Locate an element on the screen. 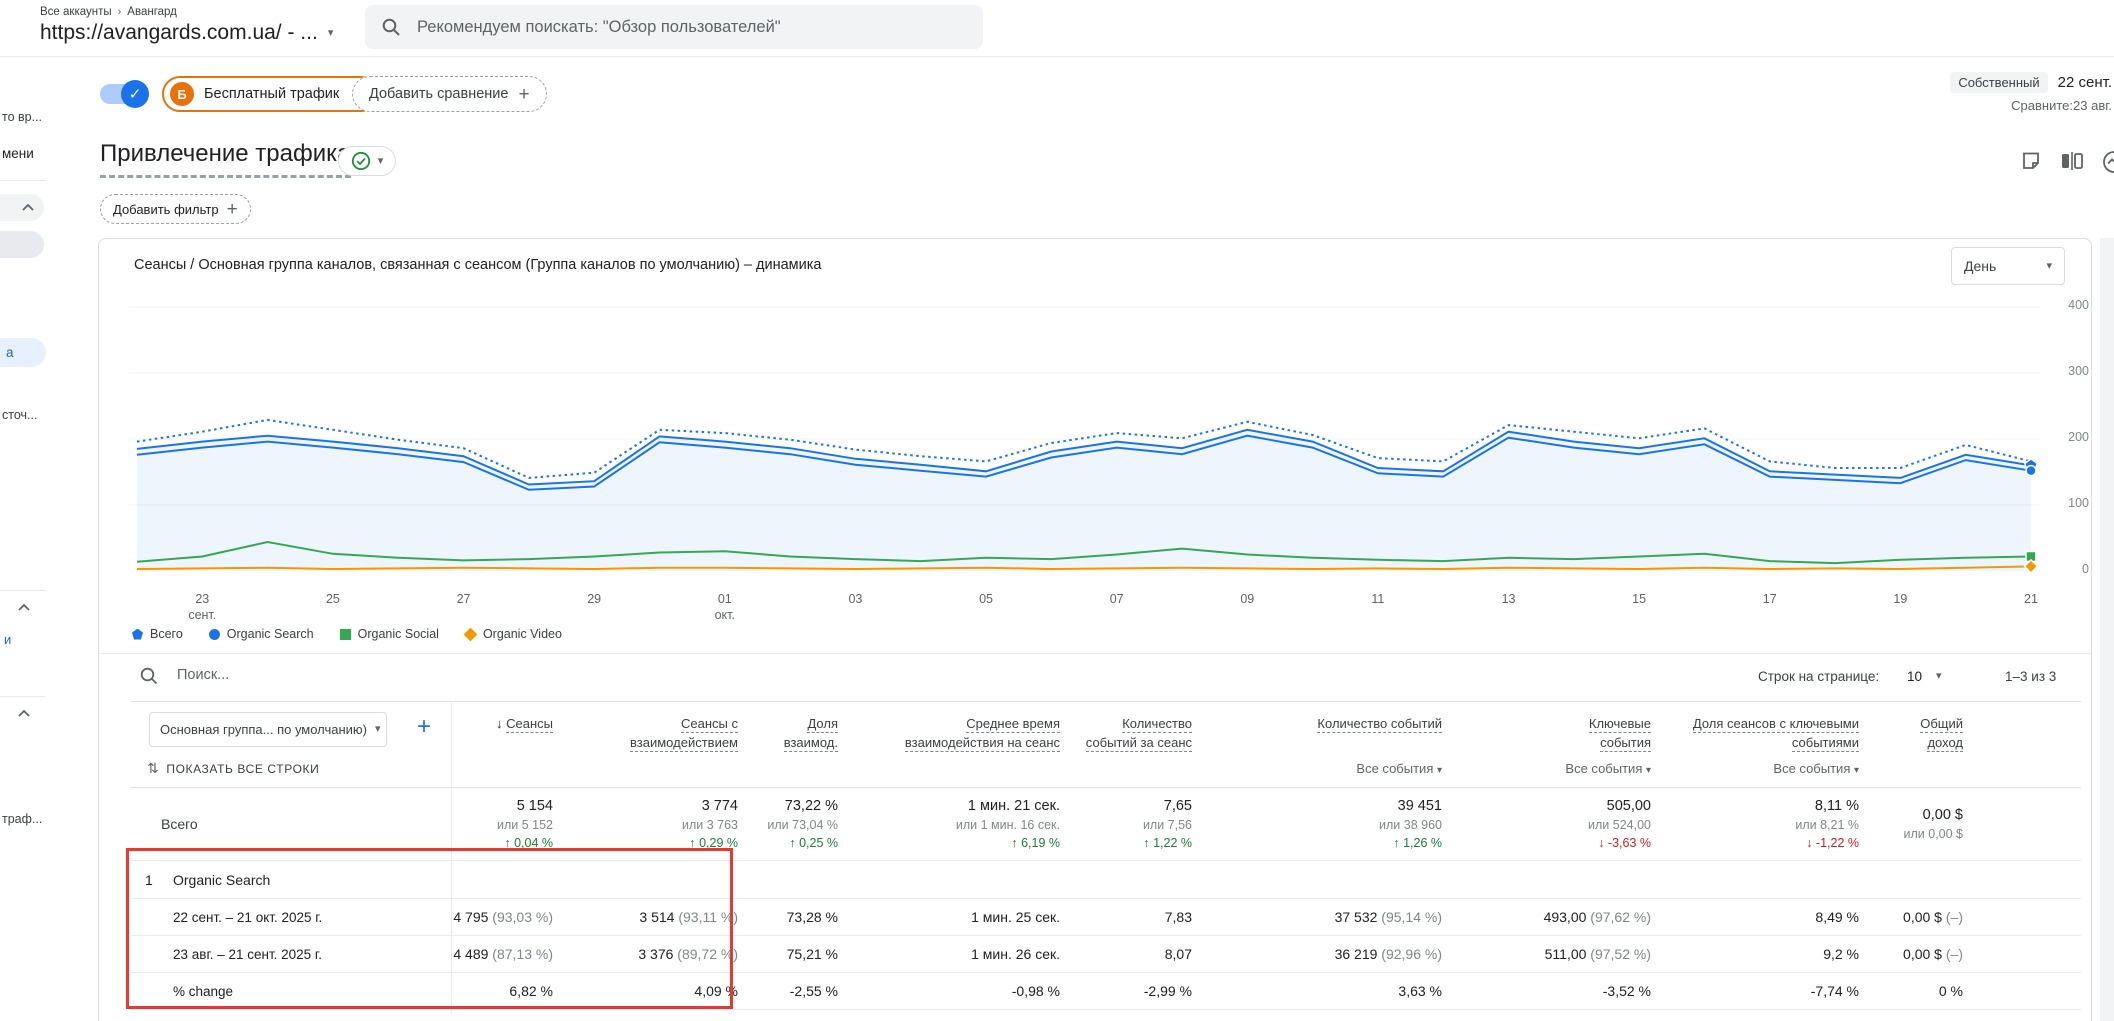 The image size is (2114, 1021). metric-cell: -2,99 % is located at coordinates (1167, 991).